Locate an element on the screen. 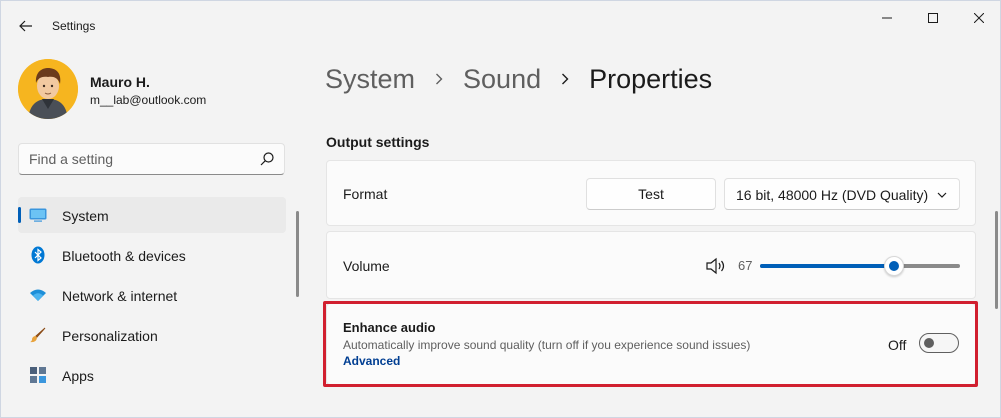 This screenshot has width=1001, height=418. sidebar-item-bluetooth: Bluetooth & devices is located at coordinates (152, 255).